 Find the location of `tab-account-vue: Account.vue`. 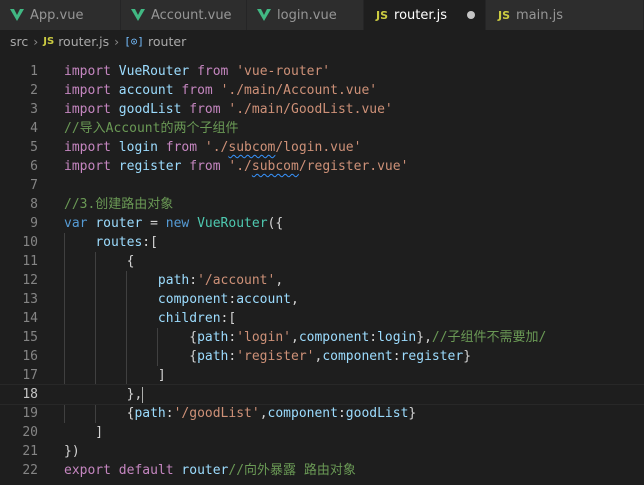

tab-account-vue: Account.vue is located at coordinates (184, 15).